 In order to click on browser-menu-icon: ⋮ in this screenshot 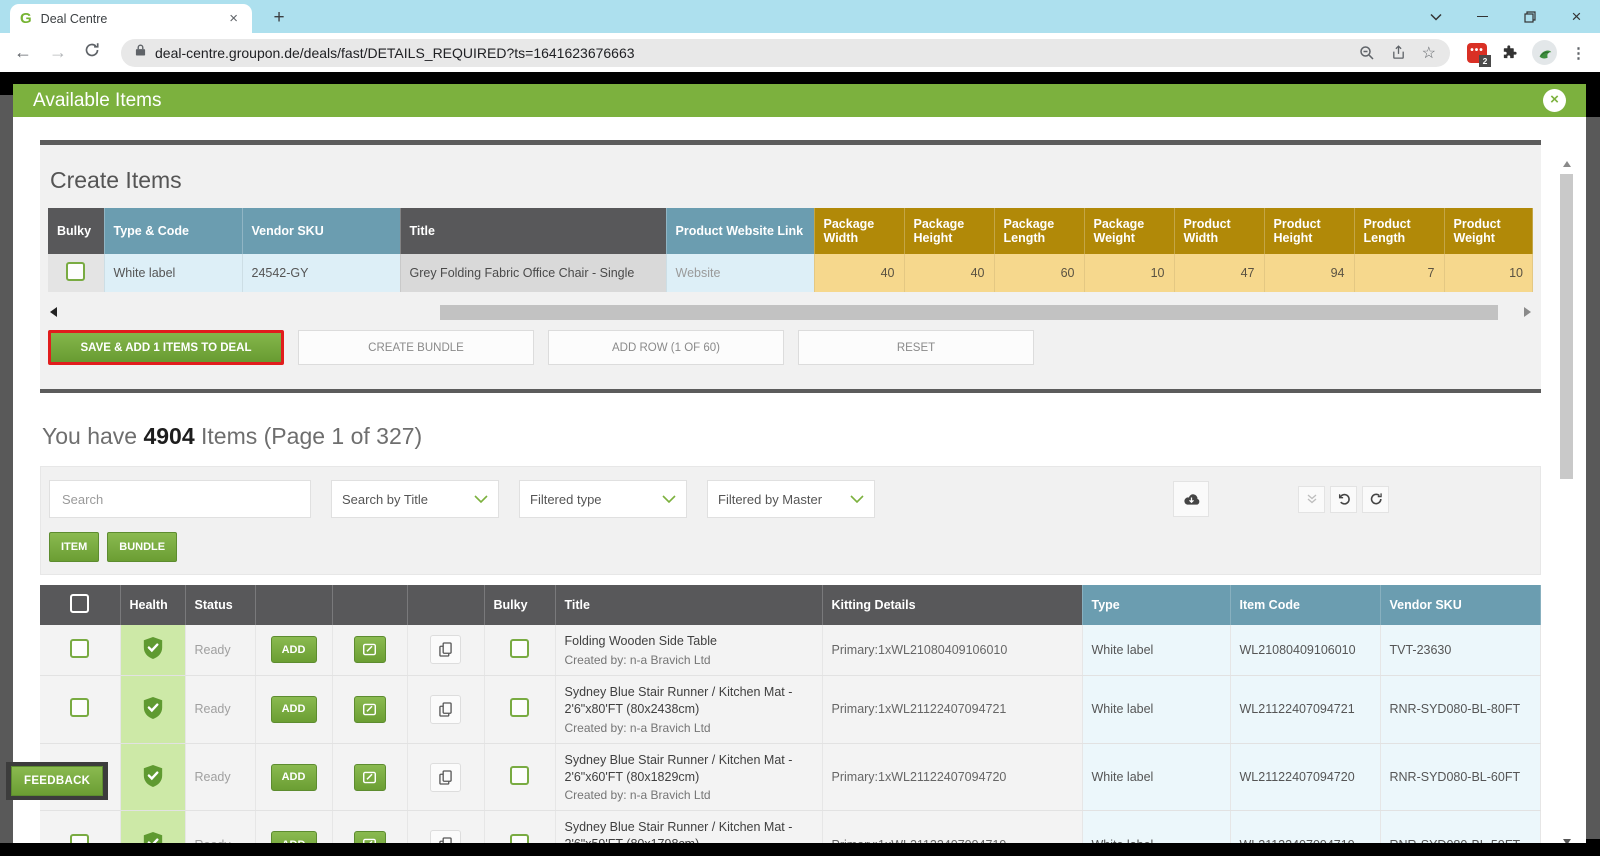, I will do `click(1578, 53)`.